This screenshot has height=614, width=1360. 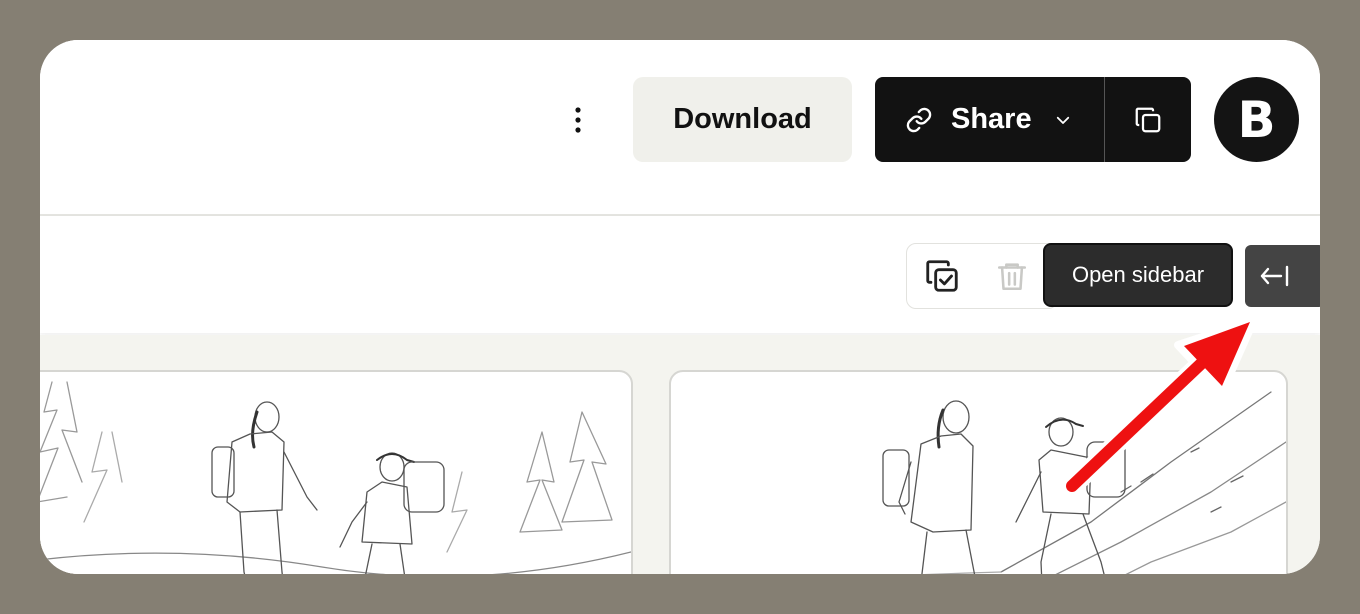 What do you see at coordinates (942, 276) in the screenshot?
I see `select-all-icon` at bounding box center [942, 276].